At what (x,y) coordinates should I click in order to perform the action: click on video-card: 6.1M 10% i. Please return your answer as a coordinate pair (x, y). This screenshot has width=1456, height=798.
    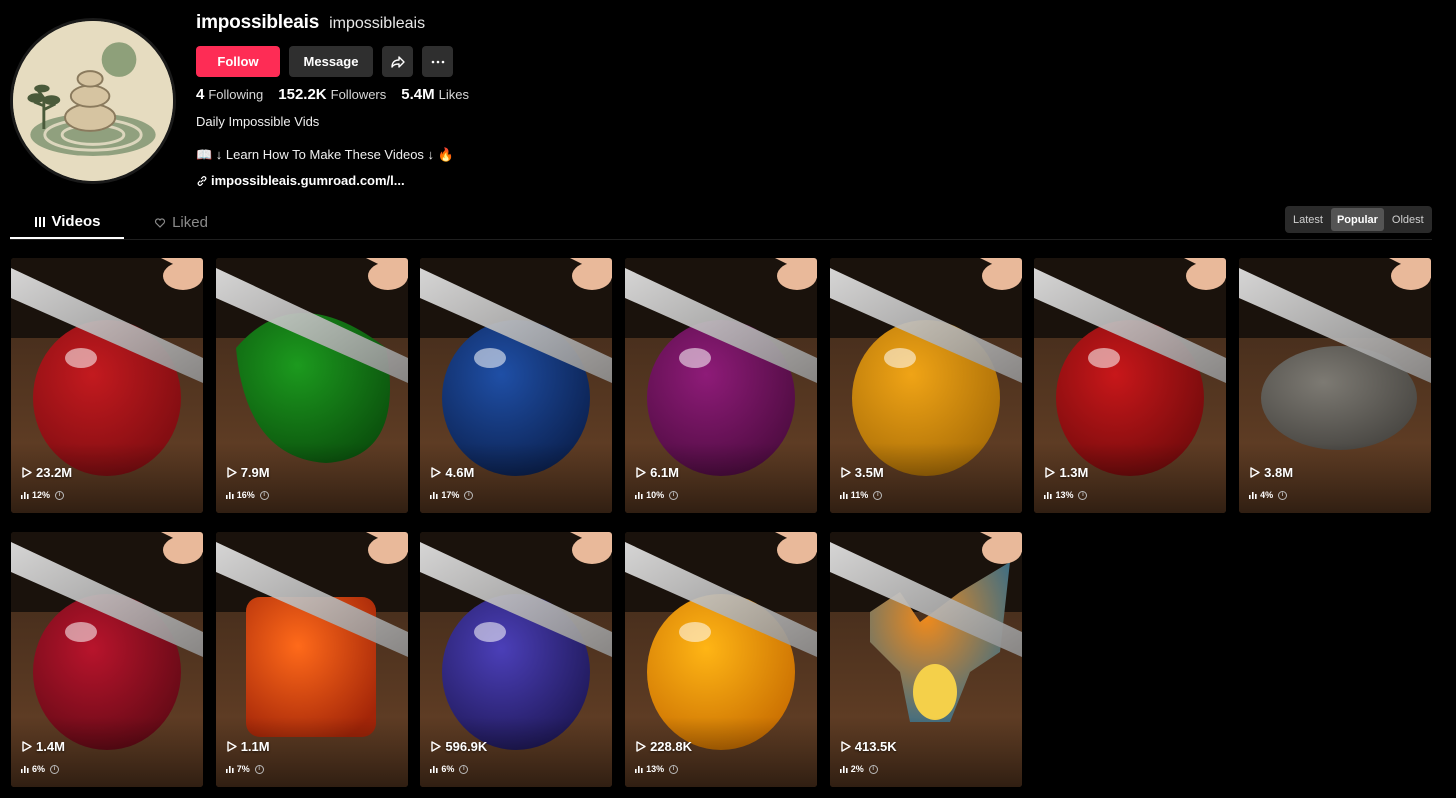
    Looking at the image, I should click on (721, 385).